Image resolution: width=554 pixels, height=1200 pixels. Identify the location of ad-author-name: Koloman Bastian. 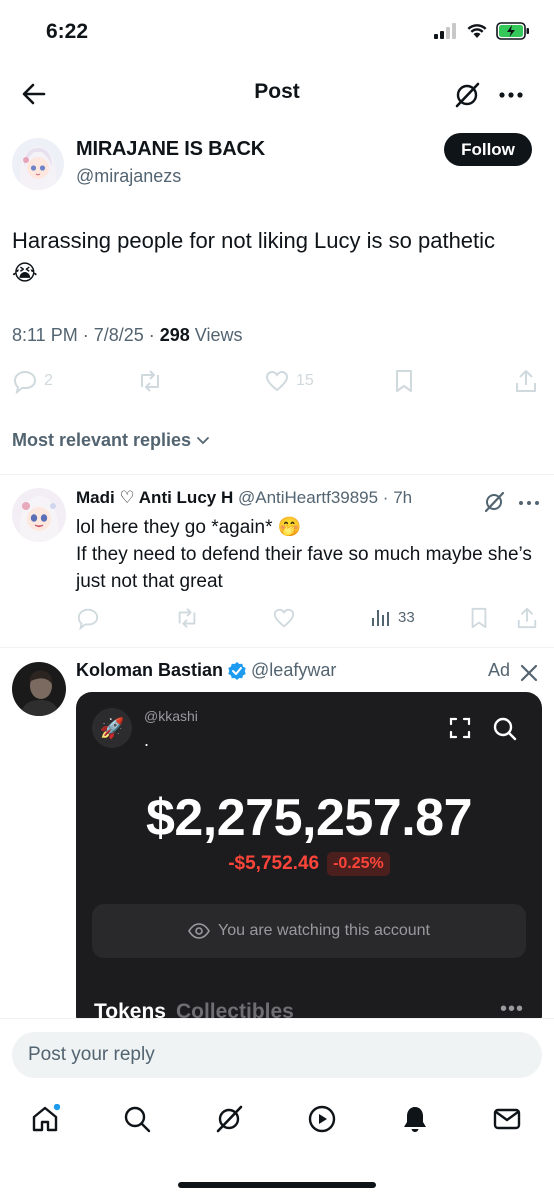
(150, 670).